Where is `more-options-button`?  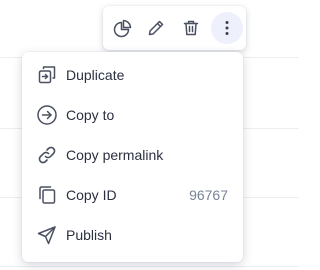
more-options-button is located at coordinates (227, 28).